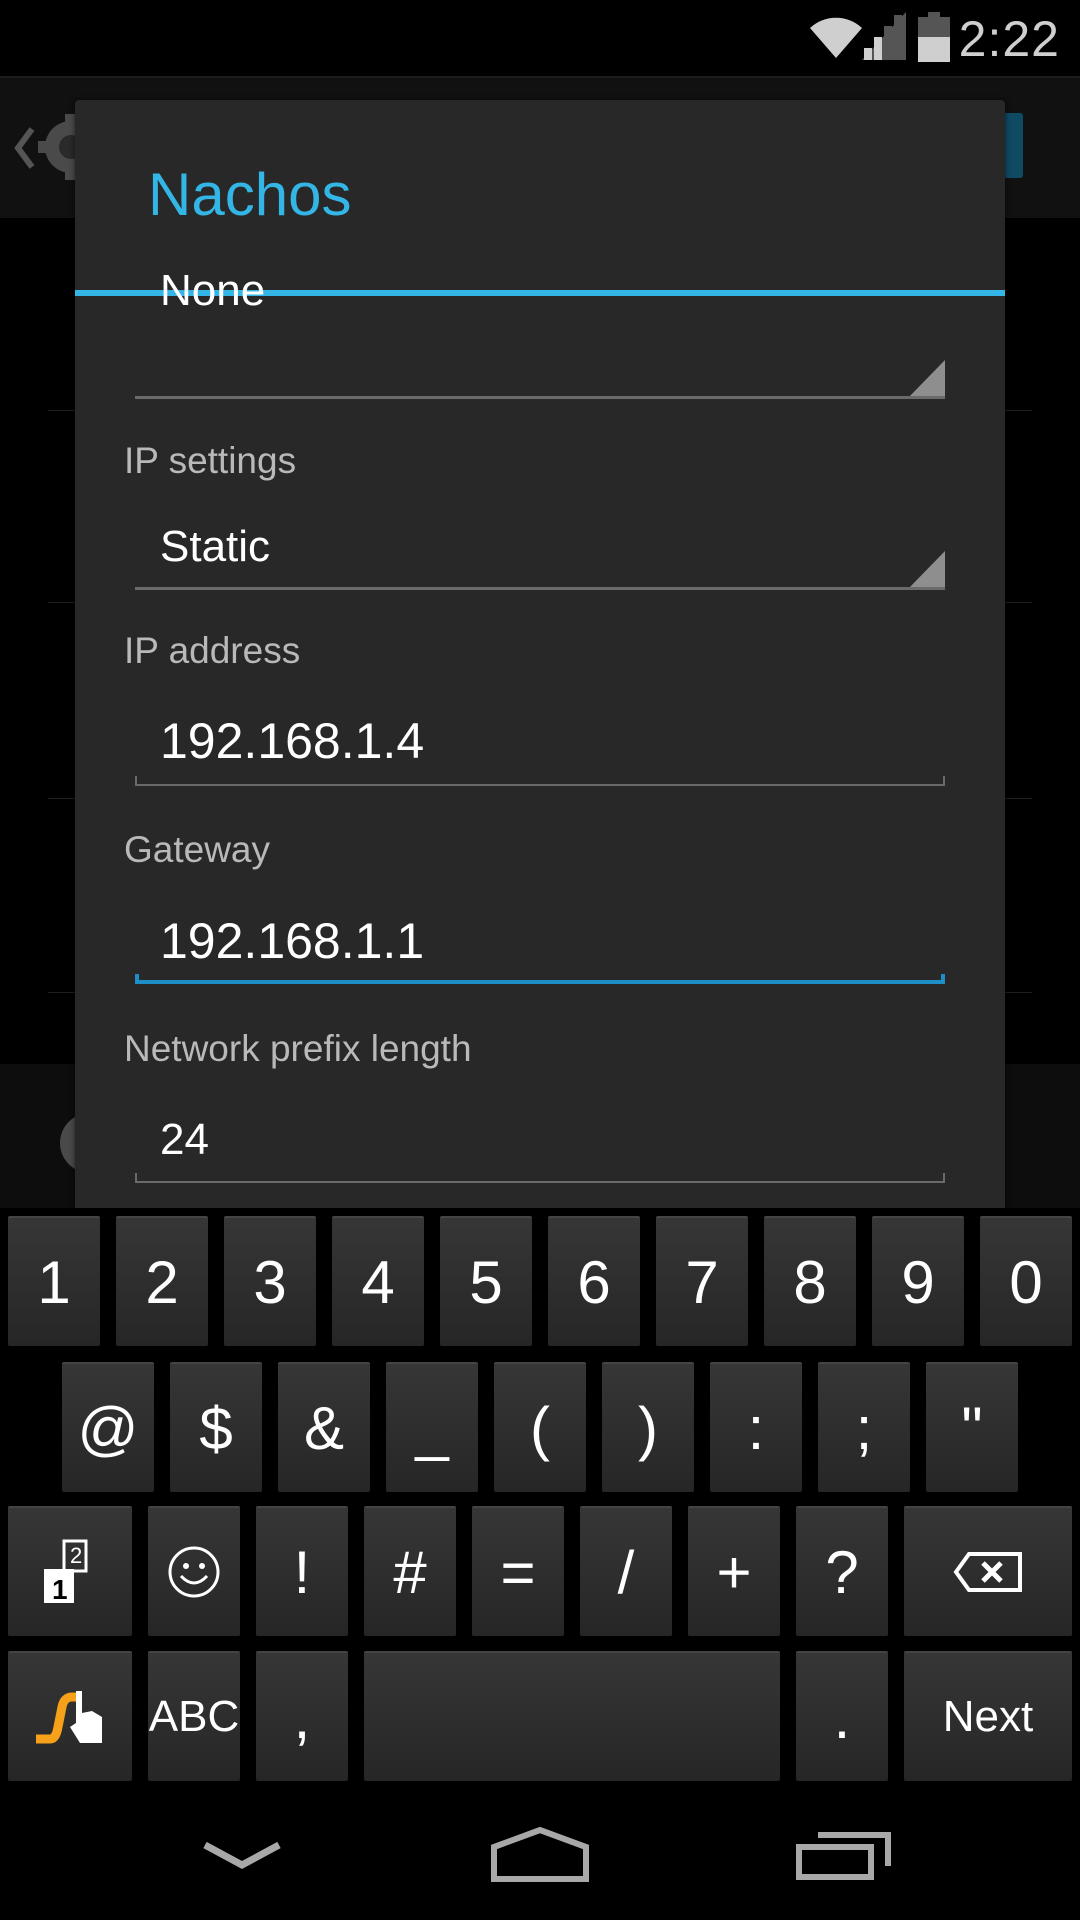 This screenshot has width=1080, height=1920. I want to click on back-chevron-icon, so click(242, 1855).